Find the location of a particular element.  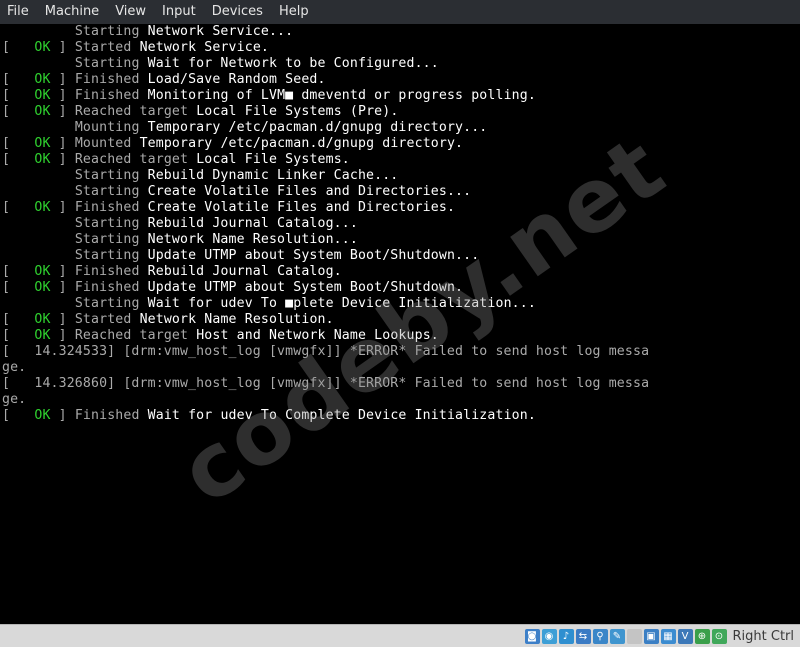

console-line: [ OK ] Started Network Name Resolution. is located at coordinates (168, 320).